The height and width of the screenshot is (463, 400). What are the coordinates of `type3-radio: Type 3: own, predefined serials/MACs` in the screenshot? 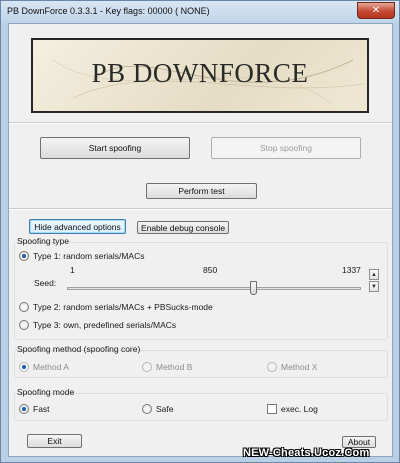 It's located at (97, 325).